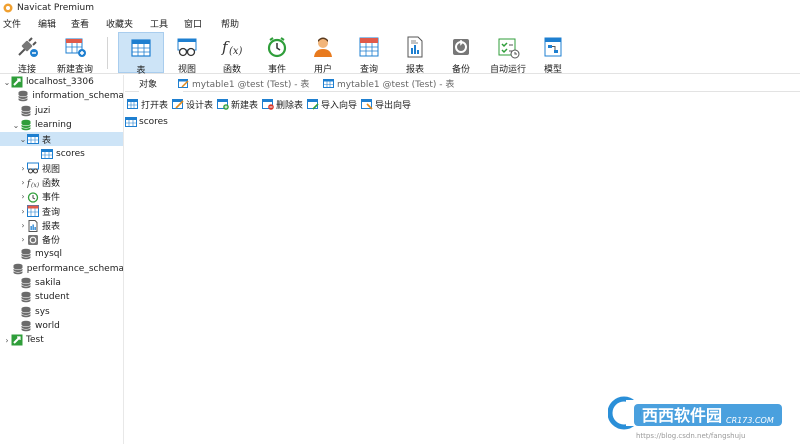 This screenshot has width=800, height=444. What do you see at coordinates (48, 282) in the screenshot?
I see `tree-item-label: sakila` at bounding box center [48, 282].